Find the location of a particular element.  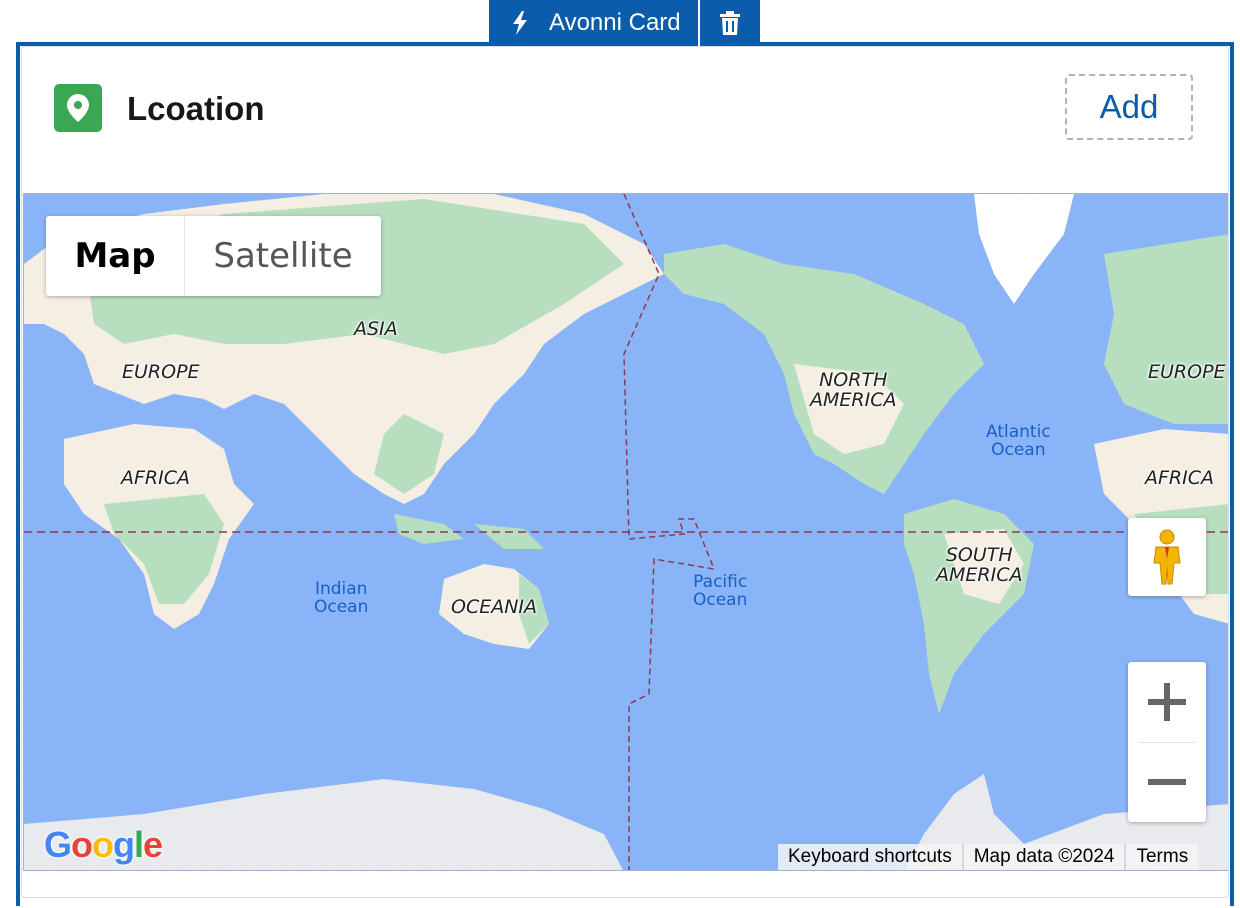

map-attribution: Keyboard shortcuts Map data ©2024 Terms is located at coordinates (988, 857).